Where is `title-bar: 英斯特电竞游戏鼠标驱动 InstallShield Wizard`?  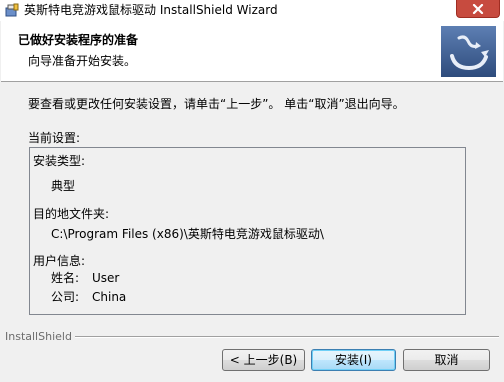 title-bar: 英斯特电竞游戏鼠标驱动 InstallShield Wizard is located at coordinates (252, 10).